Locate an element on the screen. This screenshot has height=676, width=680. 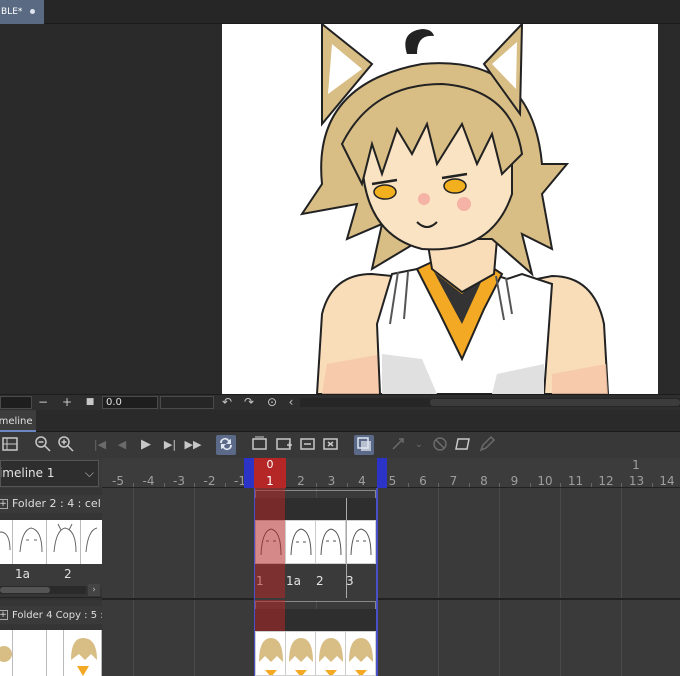
timeline-settings-icon is located at coordinates (10, 445).